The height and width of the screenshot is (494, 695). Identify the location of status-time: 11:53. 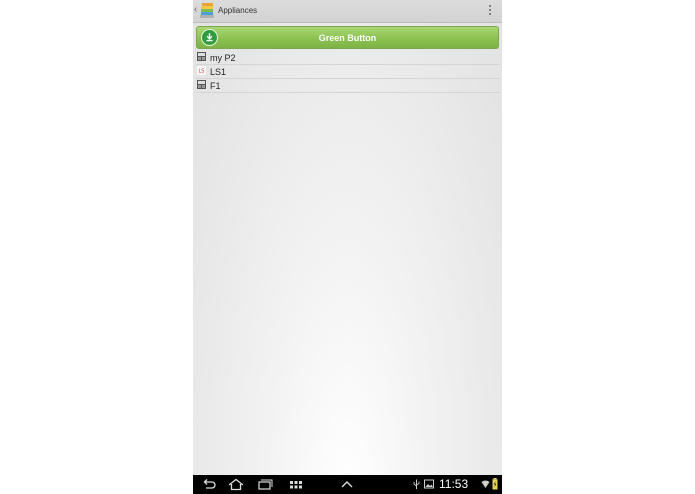
(454, 484).